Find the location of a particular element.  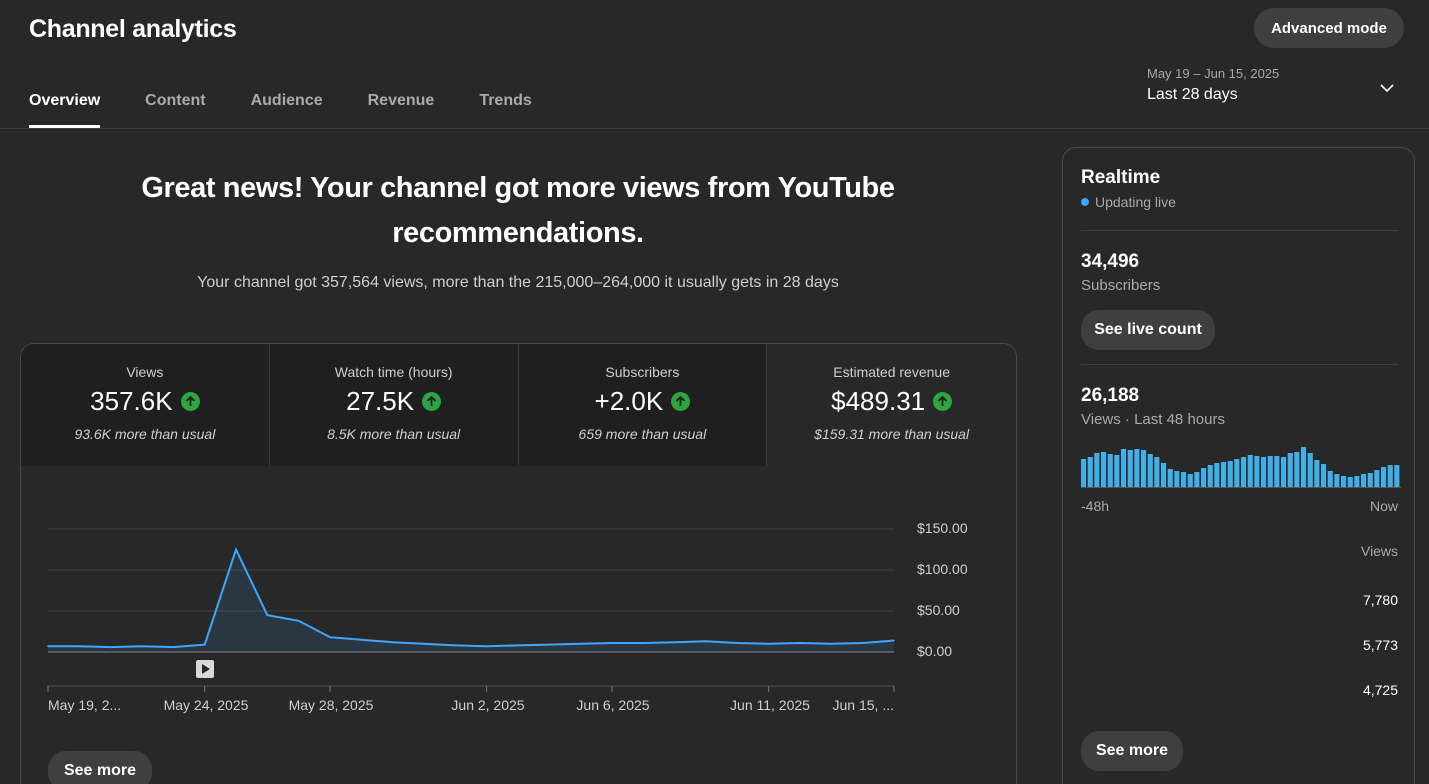

advanced-mode-button: Advanced mode is located at coordinates (1329, 28).